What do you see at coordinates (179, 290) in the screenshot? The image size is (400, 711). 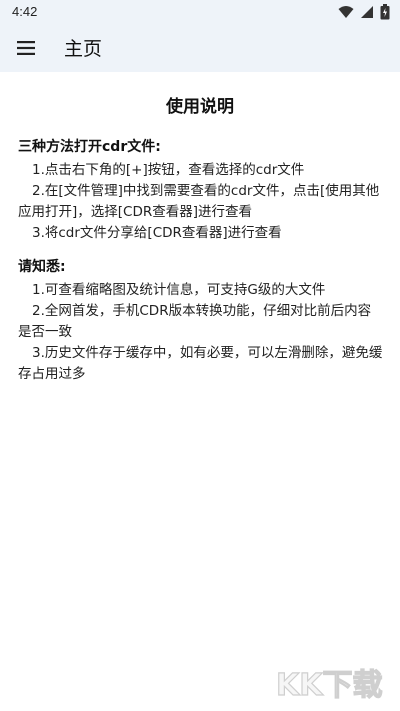 I see `list-item: 1.可查看缩略图及统计信息，可支持G级的大文件` at bounding box center [179, 290].